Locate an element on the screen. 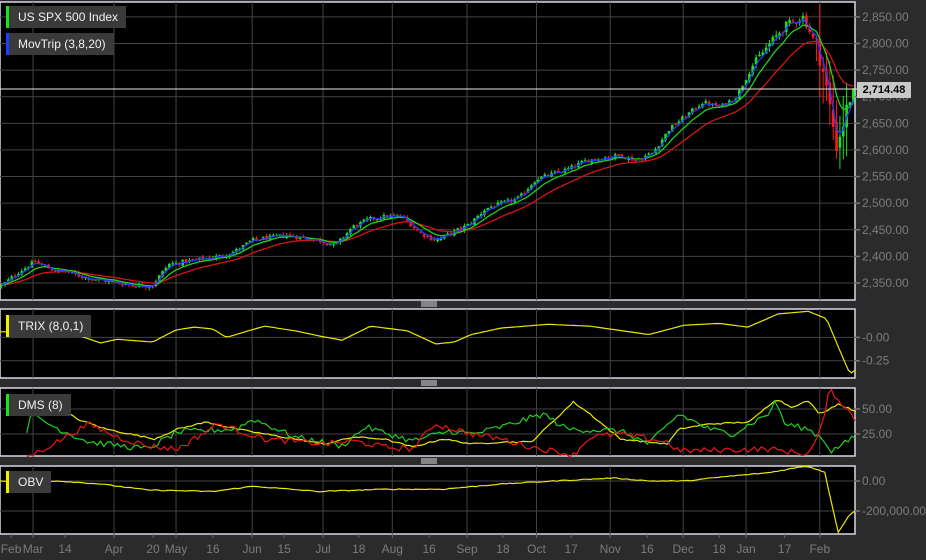  x-tick-label: May is located at coordinates (176, 549).